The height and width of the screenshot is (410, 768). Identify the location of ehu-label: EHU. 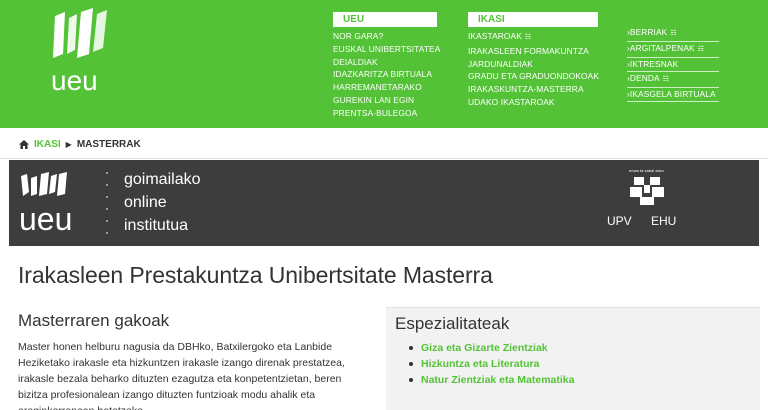
(664, 221).